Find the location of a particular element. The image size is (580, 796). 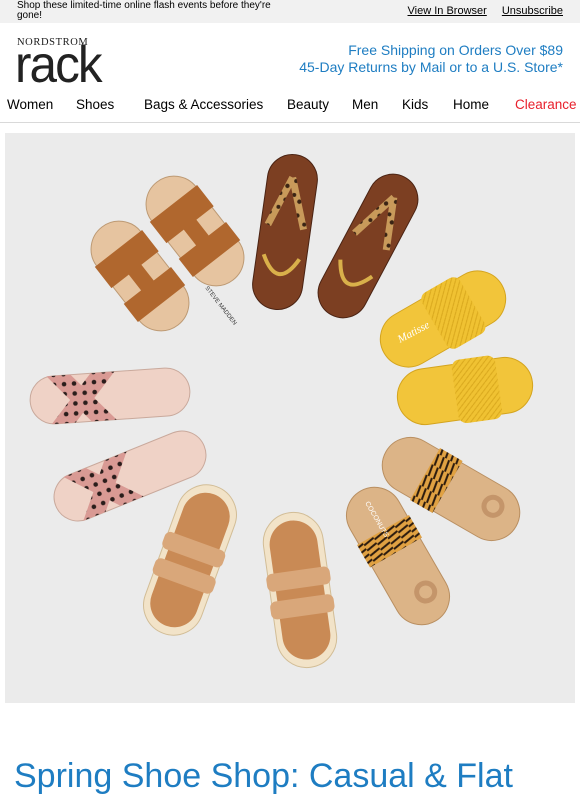

leopard-sandal-right is located at coordinates (368, 246).